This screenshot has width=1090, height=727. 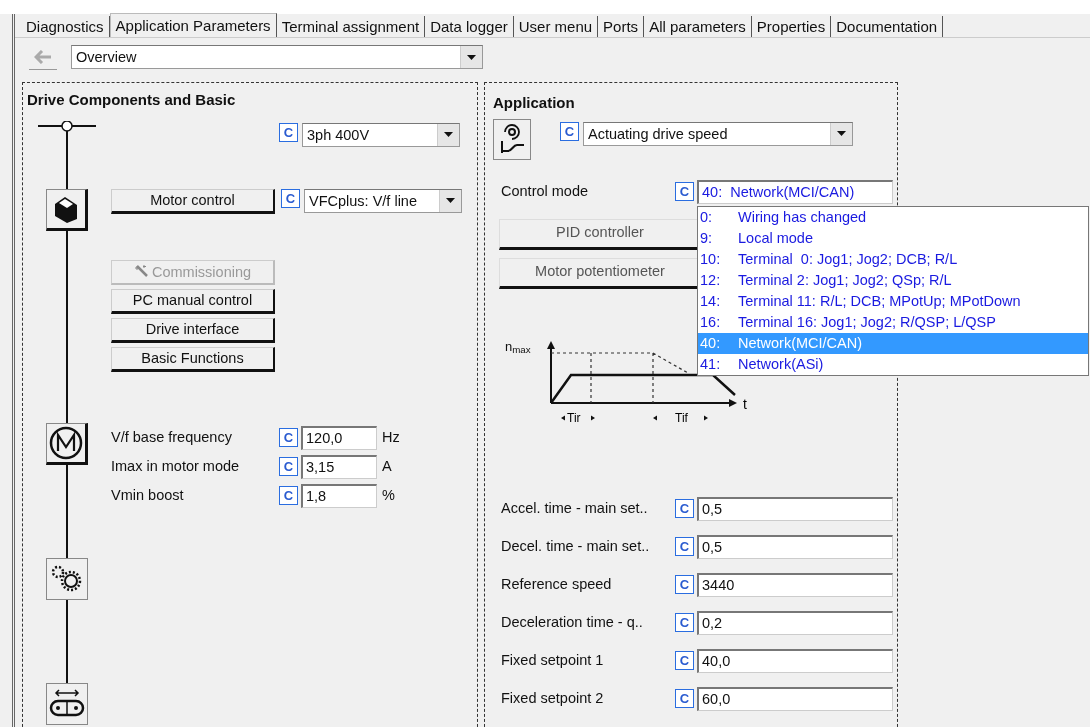 I want to click on unit-label: A, so click(x=387, y=466).